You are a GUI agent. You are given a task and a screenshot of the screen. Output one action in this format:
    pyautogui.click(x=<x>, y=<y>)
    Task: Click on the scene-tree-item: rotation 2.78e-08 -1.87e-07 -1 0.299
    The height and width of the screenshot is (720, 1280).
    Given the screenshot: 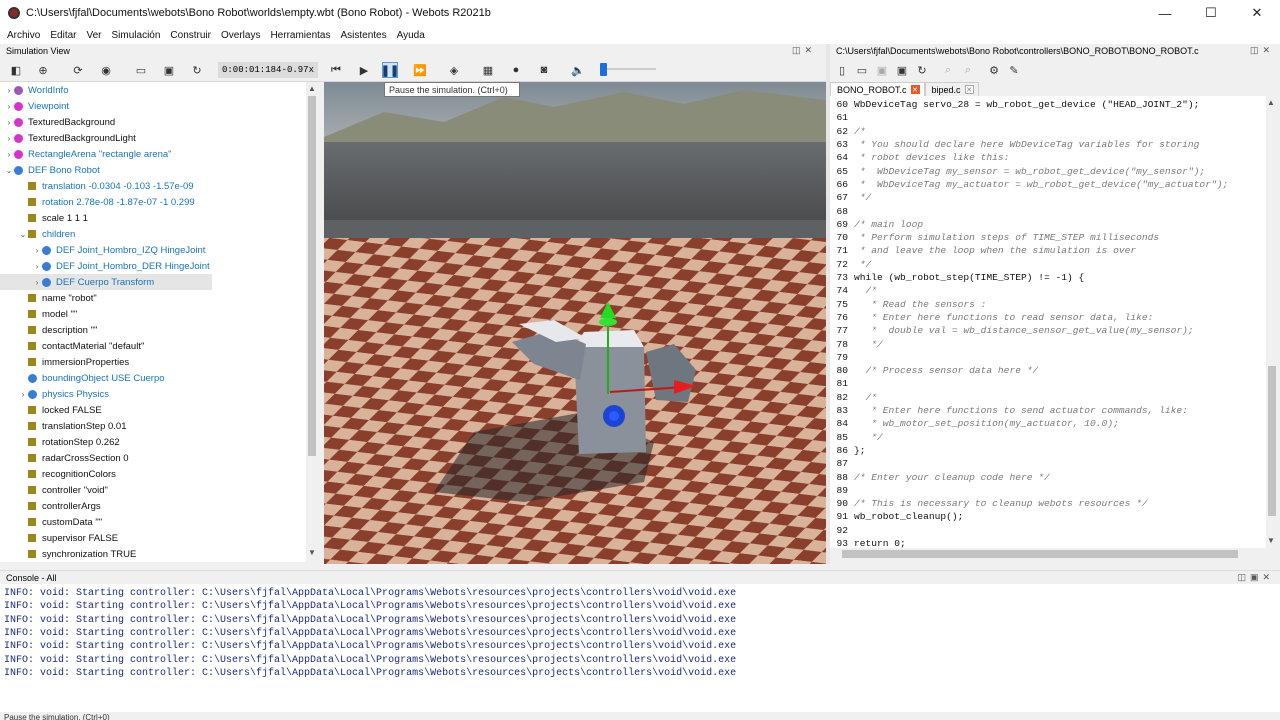 What is the action you would take?
    pyautogui.click(x=97, y=202)
    